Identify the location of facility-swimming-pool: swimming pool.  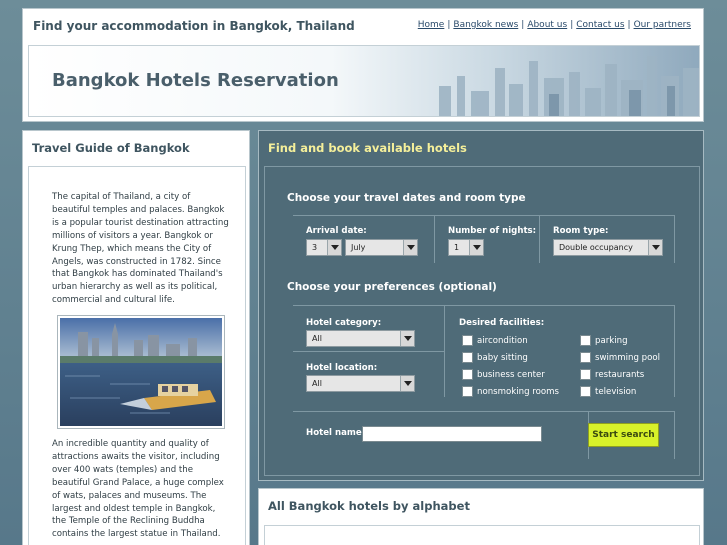
(620, 357).